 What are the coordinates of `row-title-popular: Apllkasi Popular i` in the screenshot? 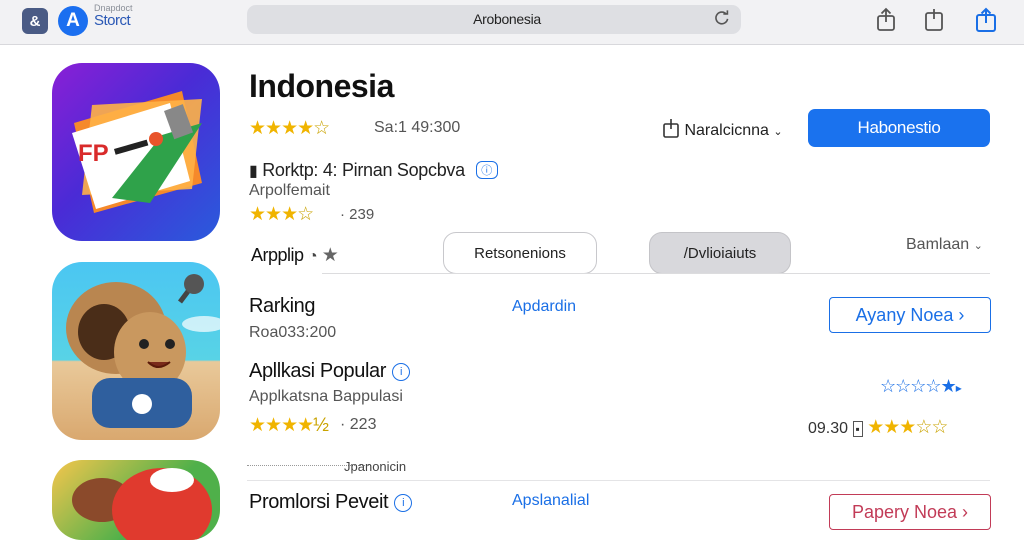 It's located at (330, 371).